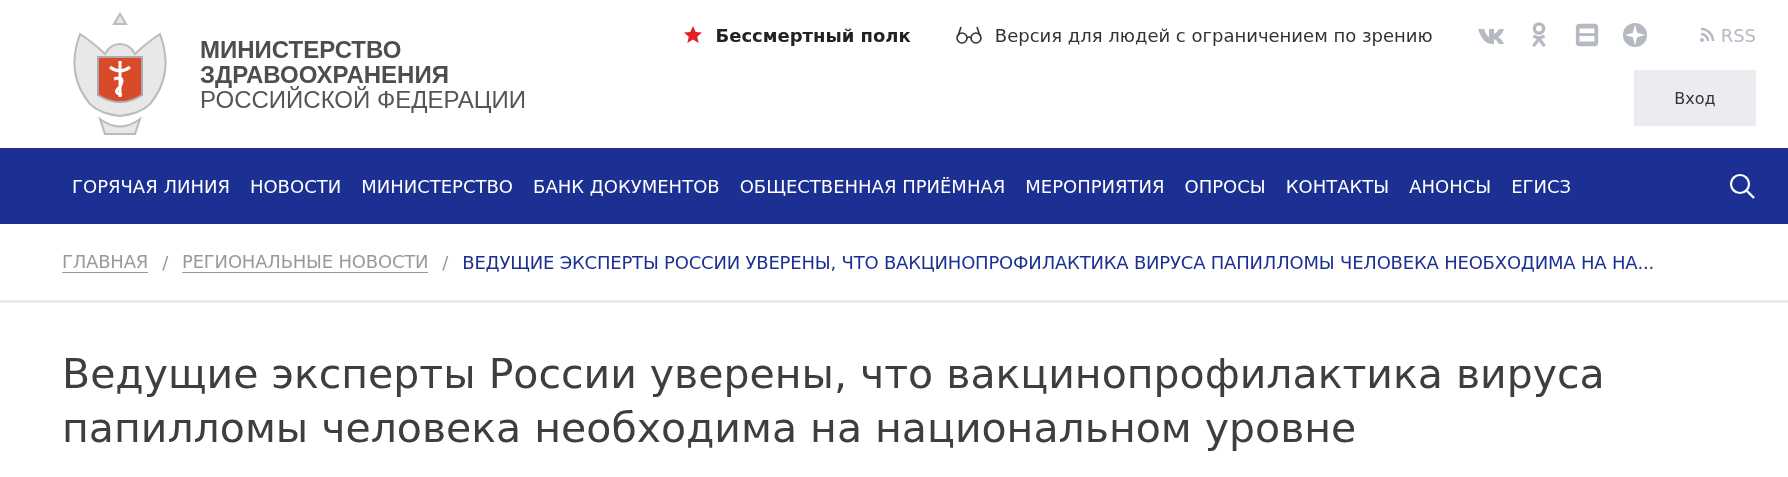  What do you see at coordinates (301, 49) in the screenshot?
I see `ministry-name: МИНИСТЕРСТВО` at bounding box center [301, 49].